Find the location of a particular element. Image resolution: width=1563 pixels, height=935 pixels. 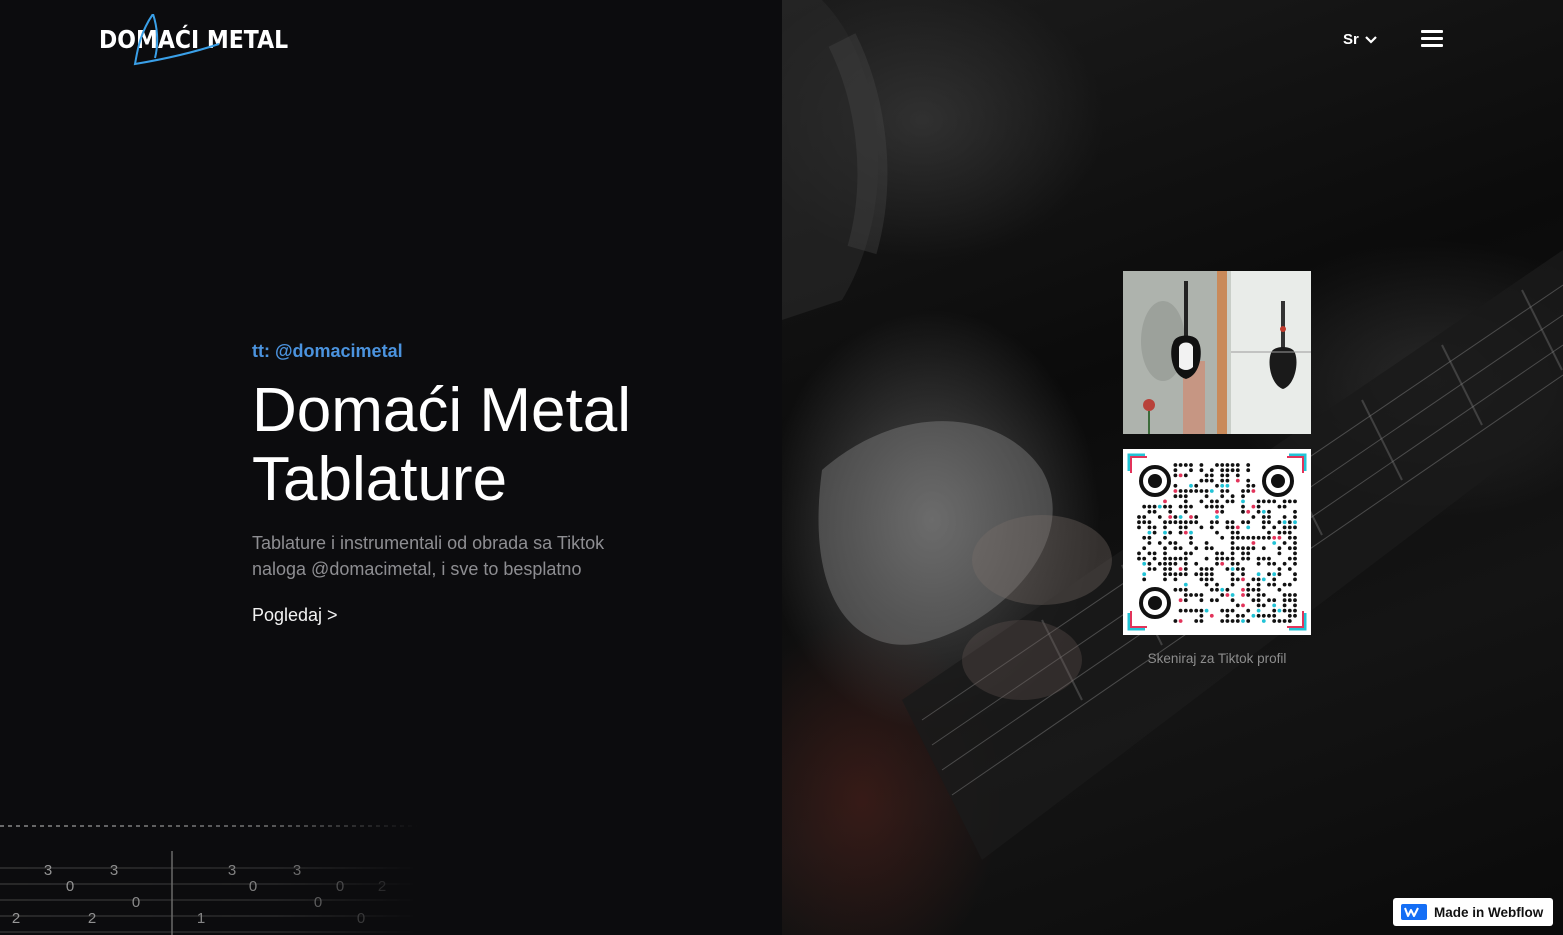

tab-number: 3 is located at coordinates (114, 870).